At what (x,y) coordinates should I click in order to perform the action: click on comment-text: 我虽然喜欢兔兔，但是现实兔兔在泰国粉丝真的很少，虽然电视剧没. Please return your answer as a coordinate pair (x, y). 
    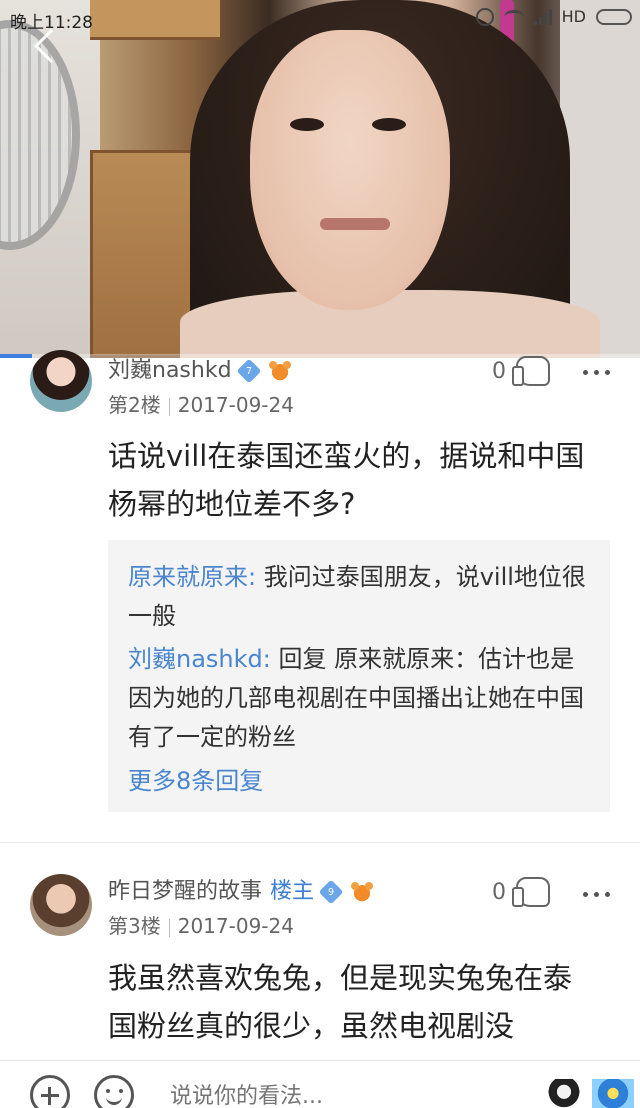
    Looking at the image, I should click on (340, 1002).